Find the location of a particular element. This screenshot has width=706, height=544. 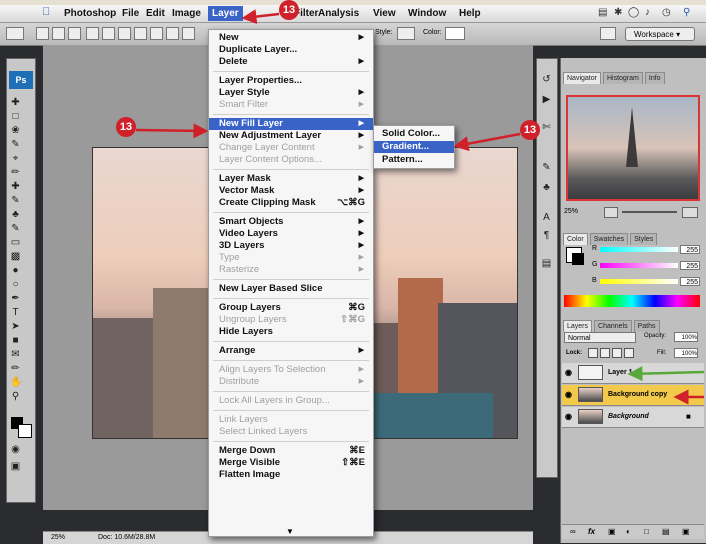

arrow-to-new-fill-layer is located at coordinates (172, 131).